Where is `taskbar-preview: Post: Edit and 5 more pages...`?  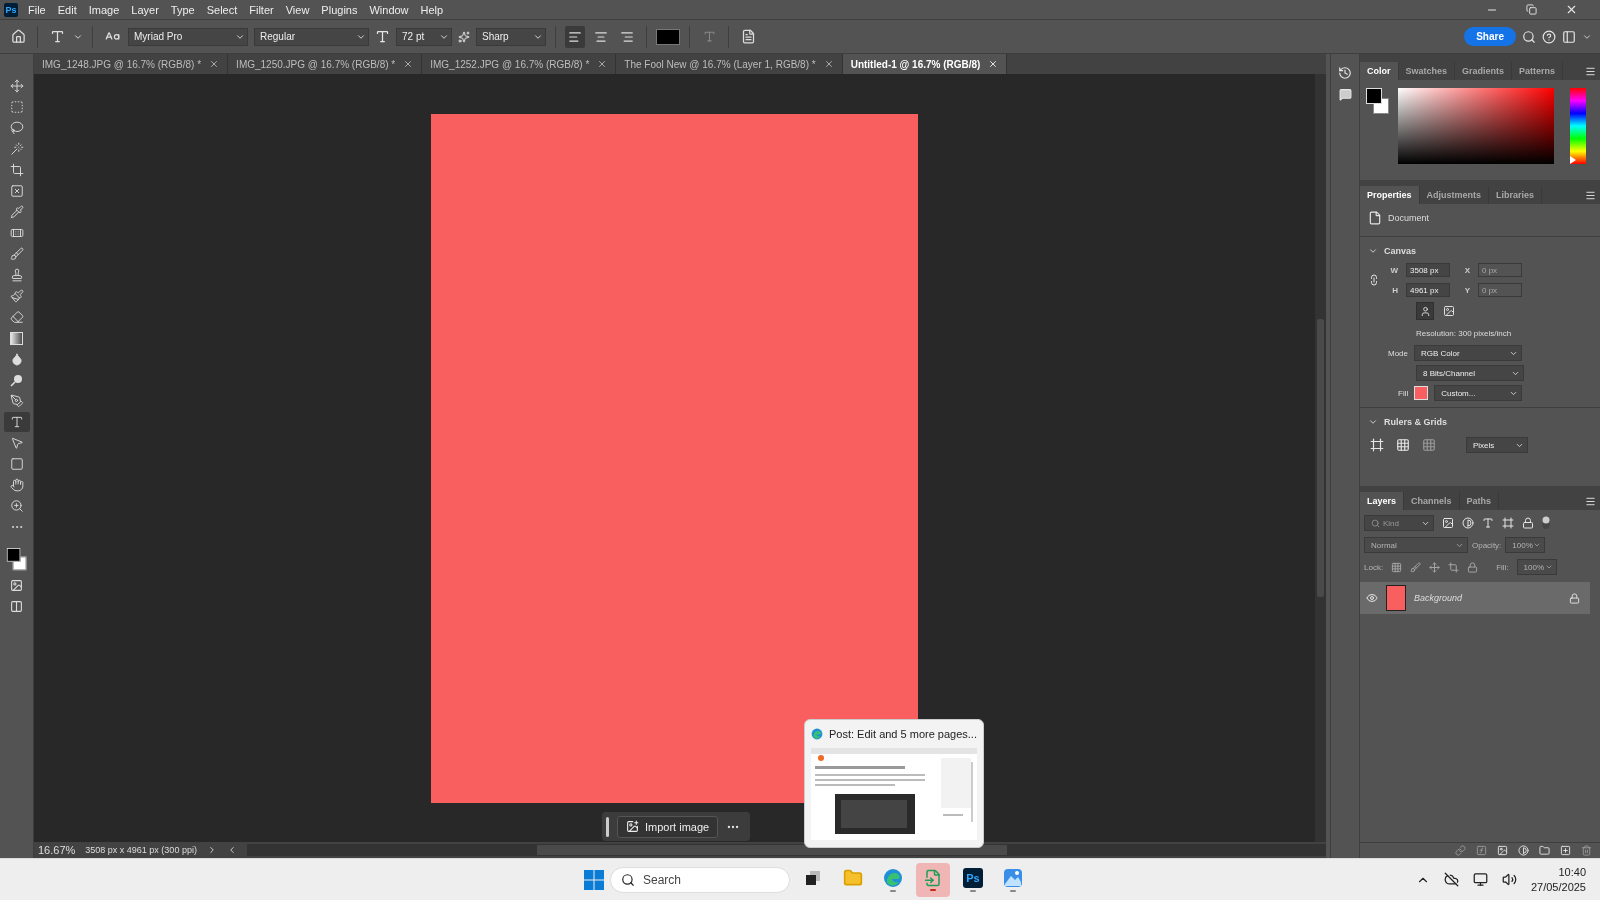 taskbar-preview: Post: Edit and 5 more pages... is located at coordinates (894, 783).